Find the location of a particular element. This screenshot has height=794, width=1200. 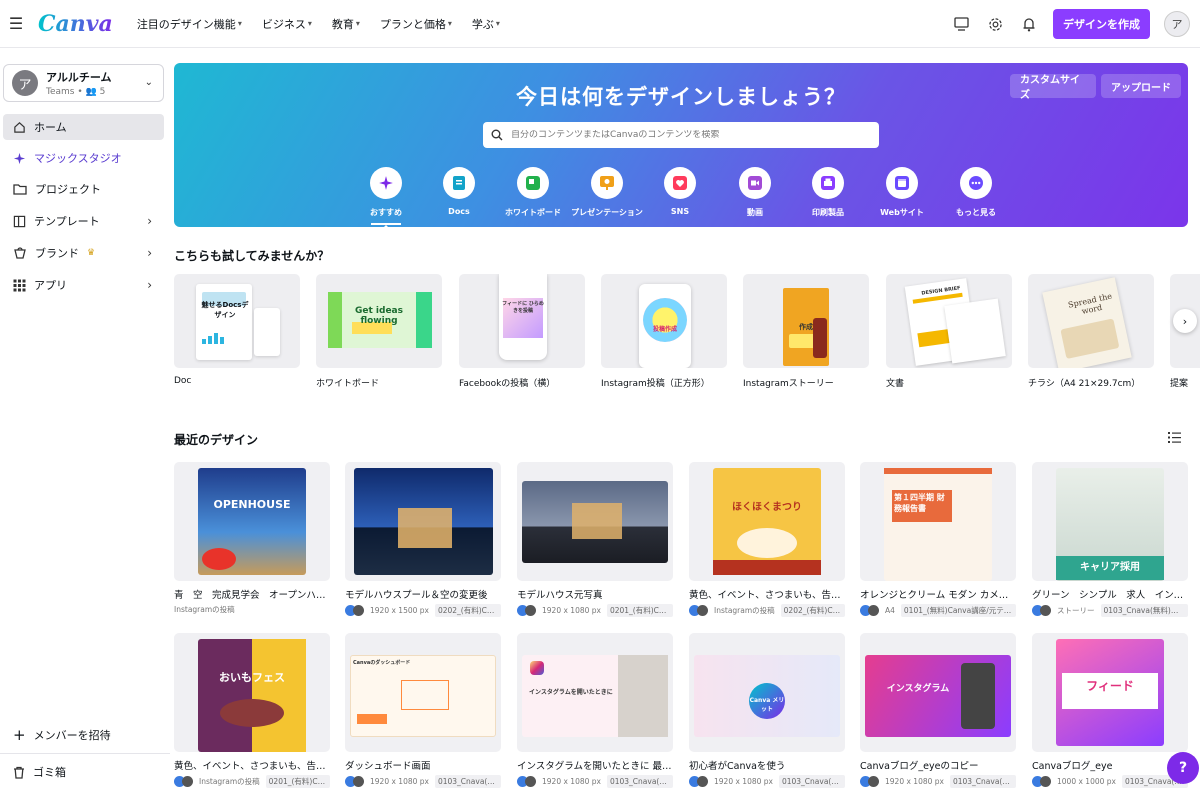

carousel-next-button: › is located at coordinates (1185, 321).